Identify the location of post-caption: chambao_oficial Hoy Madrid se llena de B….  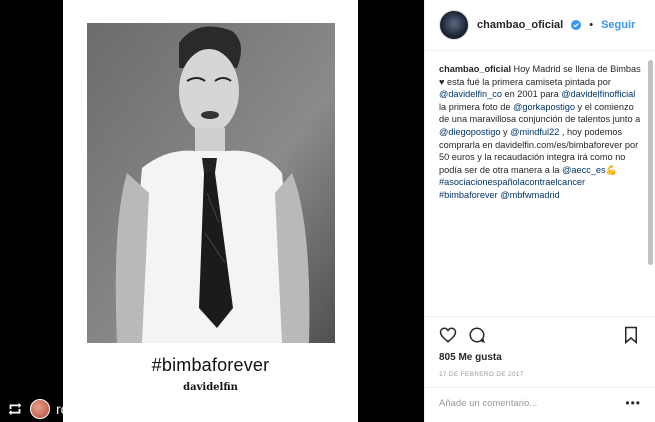
(541, 132).